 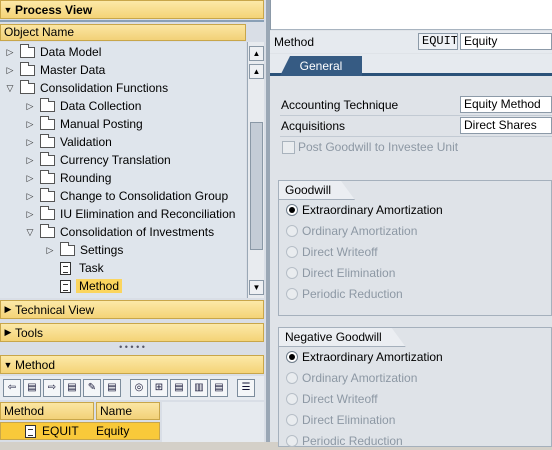 I want to click on tree-item: Method, so click(x=83, y=286).